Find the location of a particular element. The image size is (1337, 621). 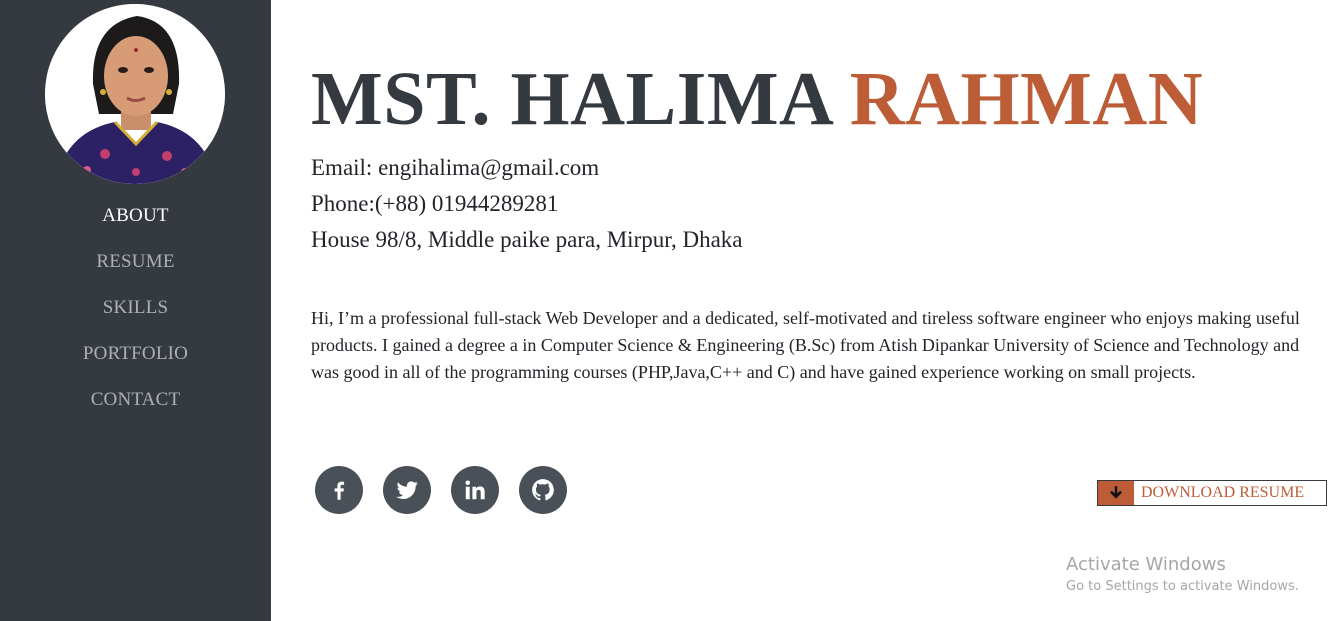

nav-item-contact: CONTACT is located at coordinates (135, 410).